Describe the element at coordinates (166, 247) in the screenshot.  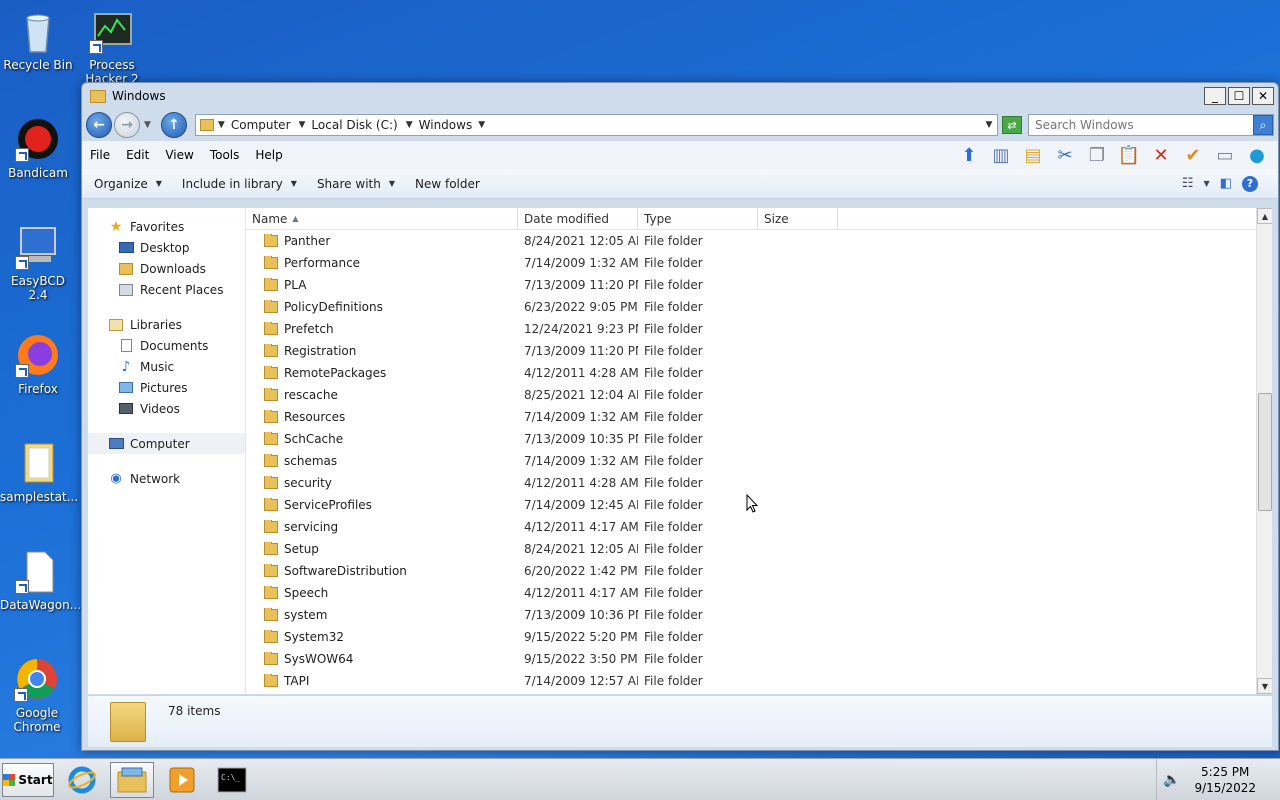
I see `nav-desktop: Desktop` at that location.